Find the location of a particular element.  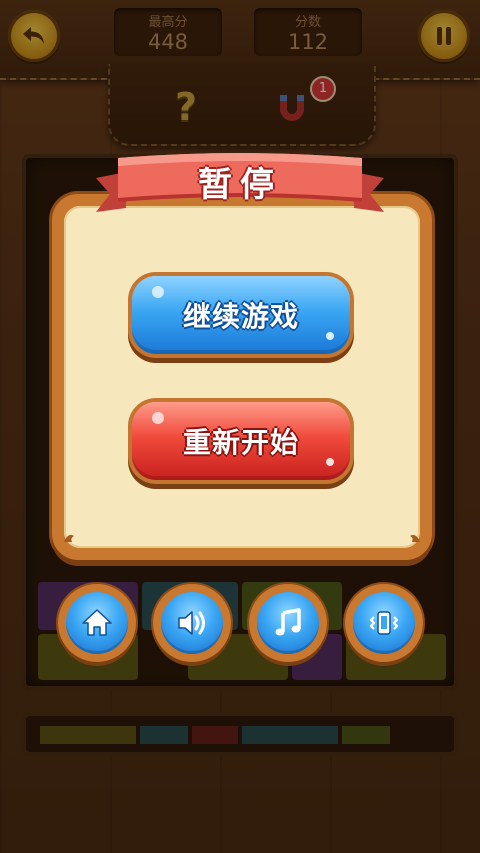

sound-icon is located at coordinates (191, 623).